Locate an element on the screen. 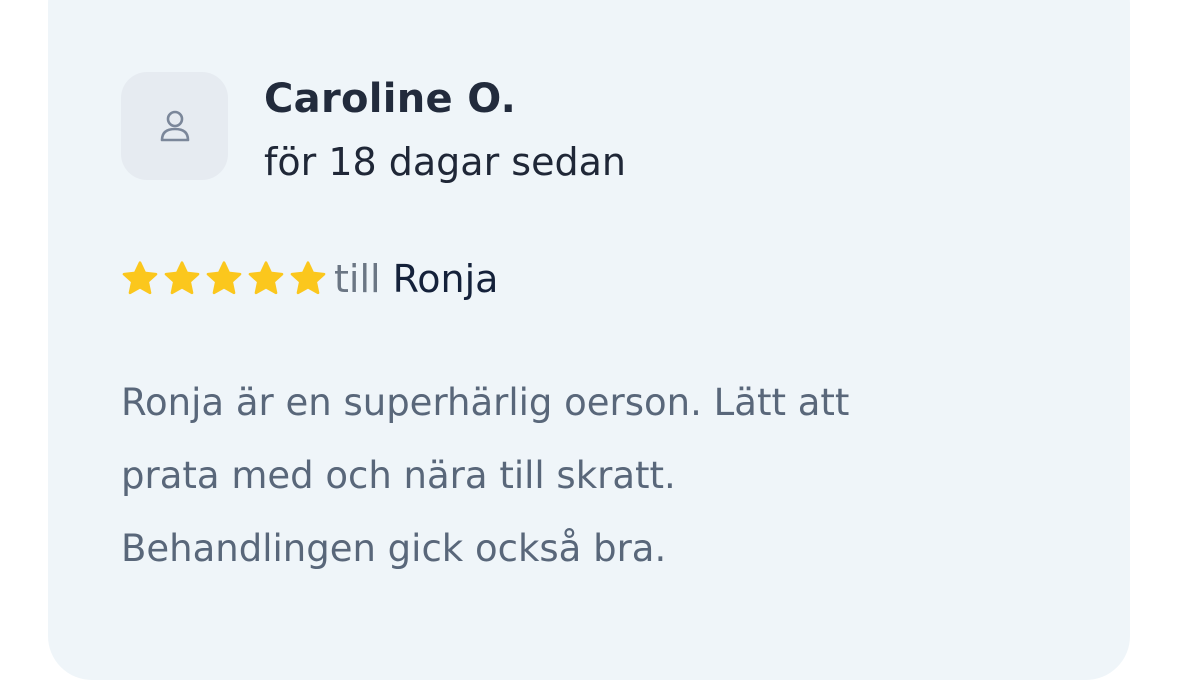 Image resolution: width=1179 pixels, height=680 pixels. review-time: för 18 dagar sedan is located at coordinates (445, 162).